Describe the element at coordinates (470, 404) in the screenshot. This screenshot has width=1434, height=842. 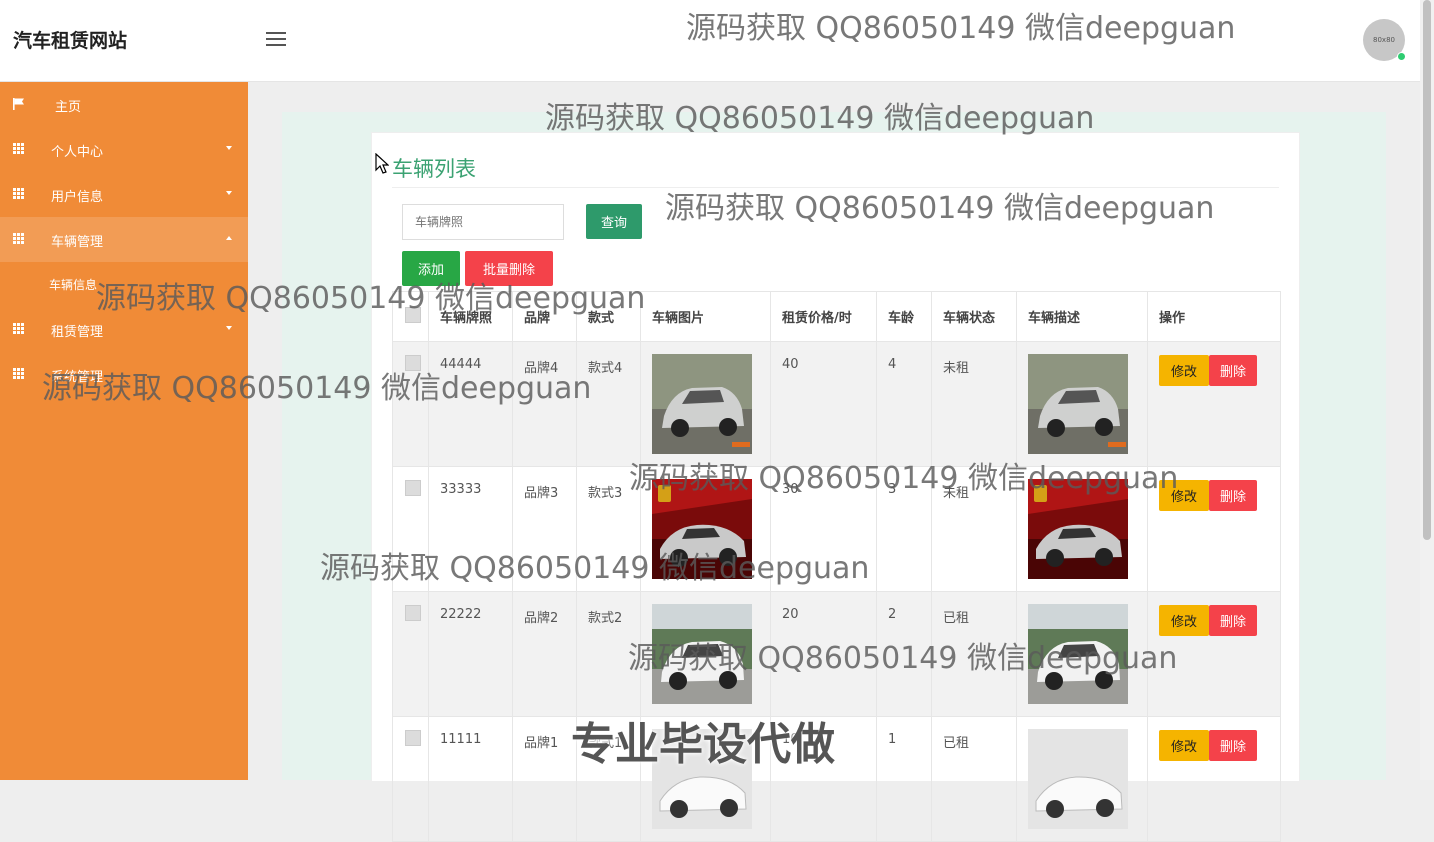
I see `plate-cell: 44444` at that location.